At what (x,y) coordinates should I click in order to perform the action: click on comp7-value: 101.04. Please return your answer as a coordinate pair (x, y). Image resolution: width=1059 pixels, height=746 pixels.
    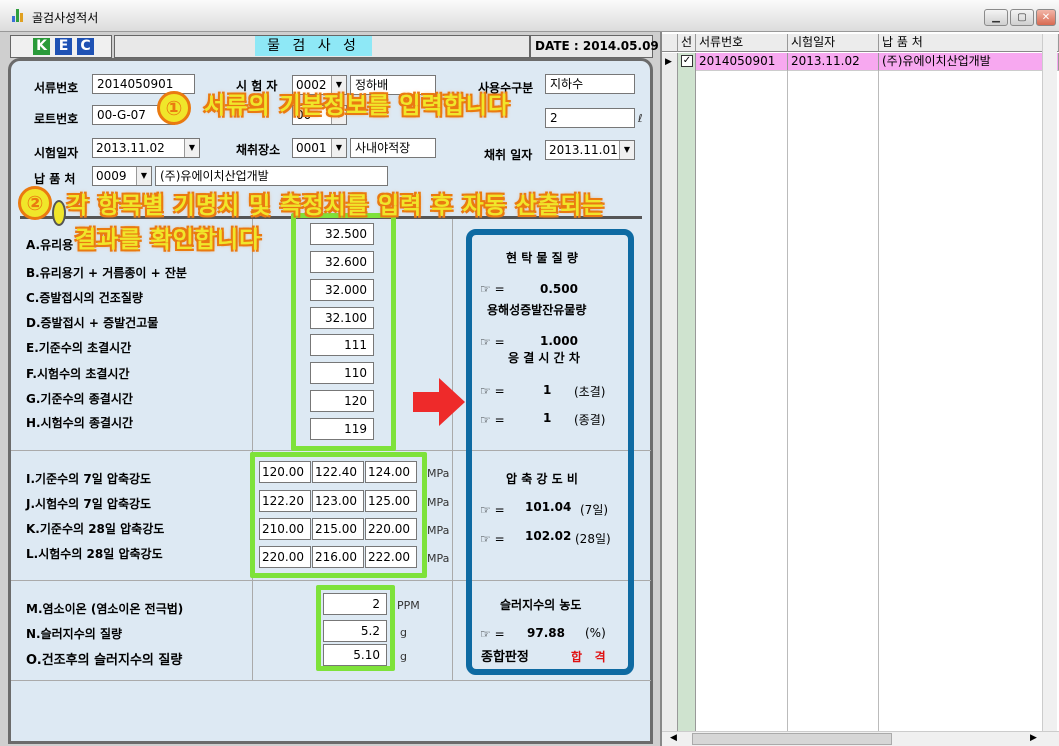
    Looking at the image, I should click on (548, 507).